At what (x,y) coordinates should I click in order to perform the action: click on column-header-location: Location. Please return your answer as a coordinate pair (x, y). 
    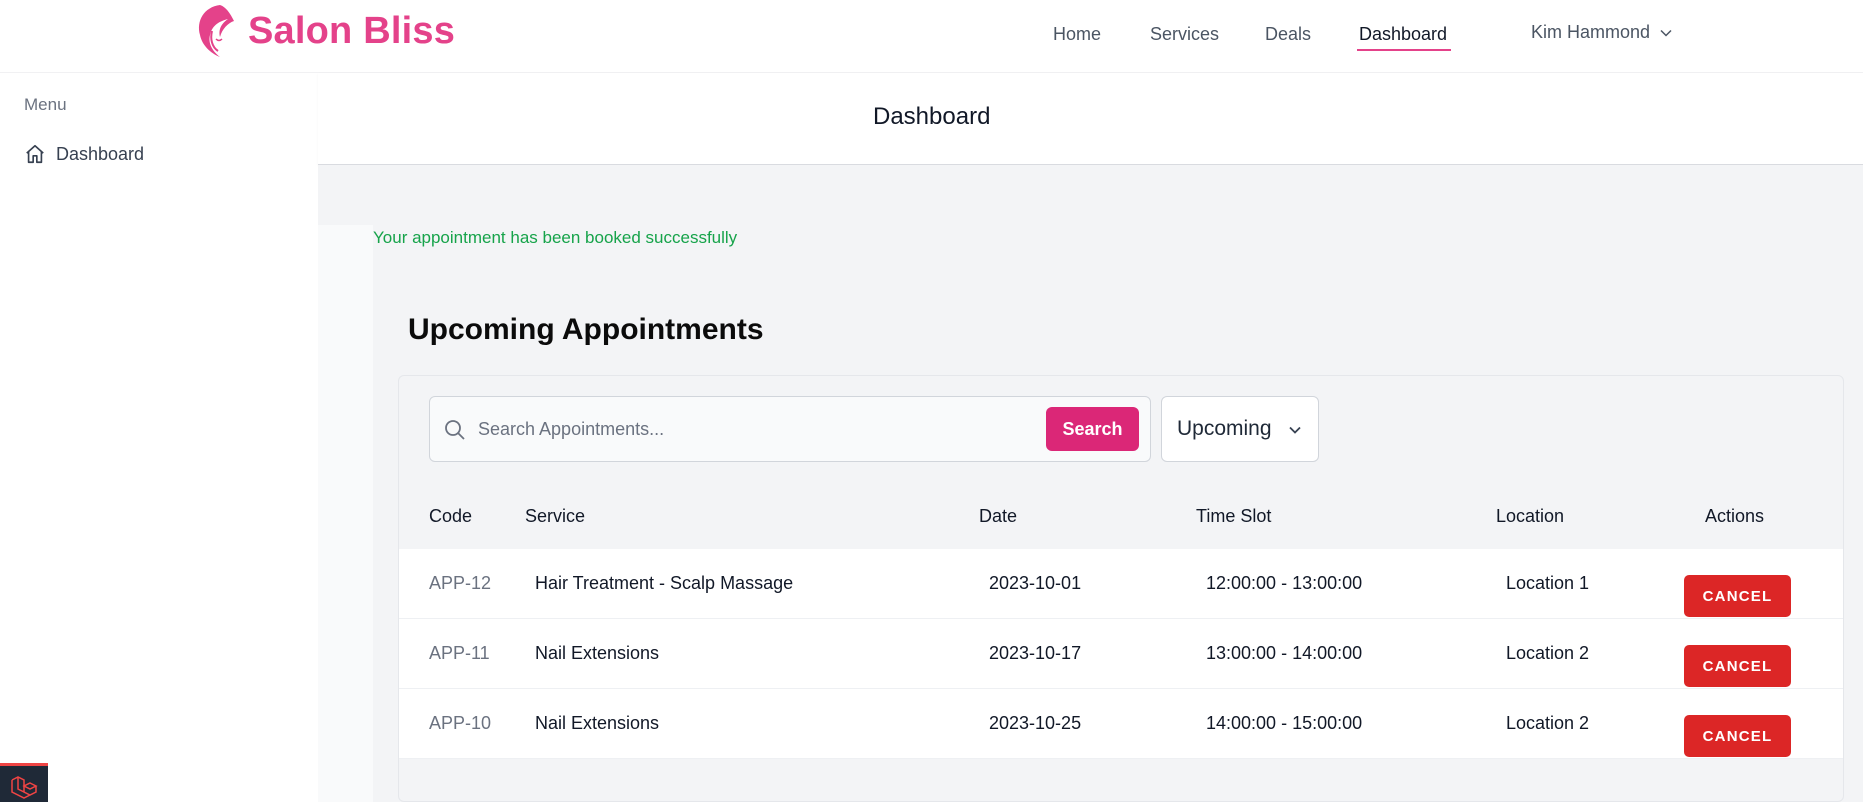
    Looking at the image, I should click on (1530, 516).